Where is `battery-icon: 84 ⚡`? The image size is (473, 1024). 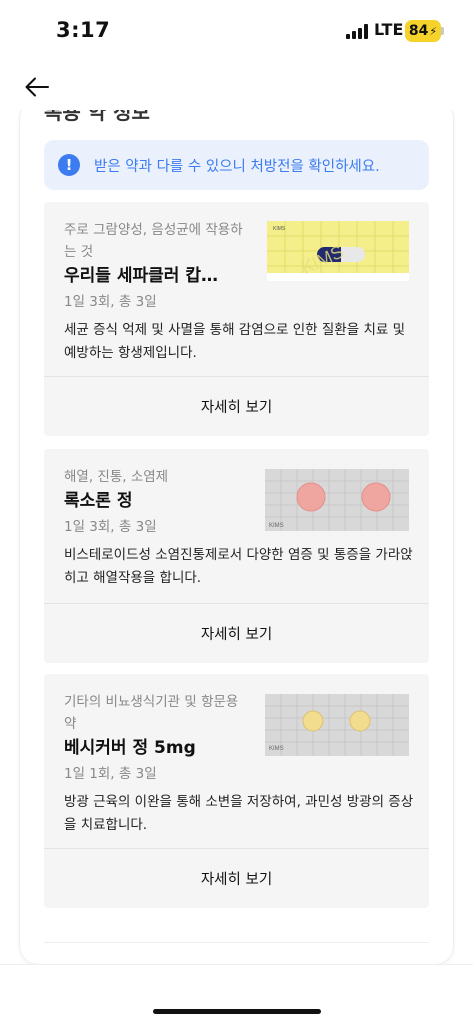 battery-icon: 84 ⚡ is located at coordinates (423, 31).